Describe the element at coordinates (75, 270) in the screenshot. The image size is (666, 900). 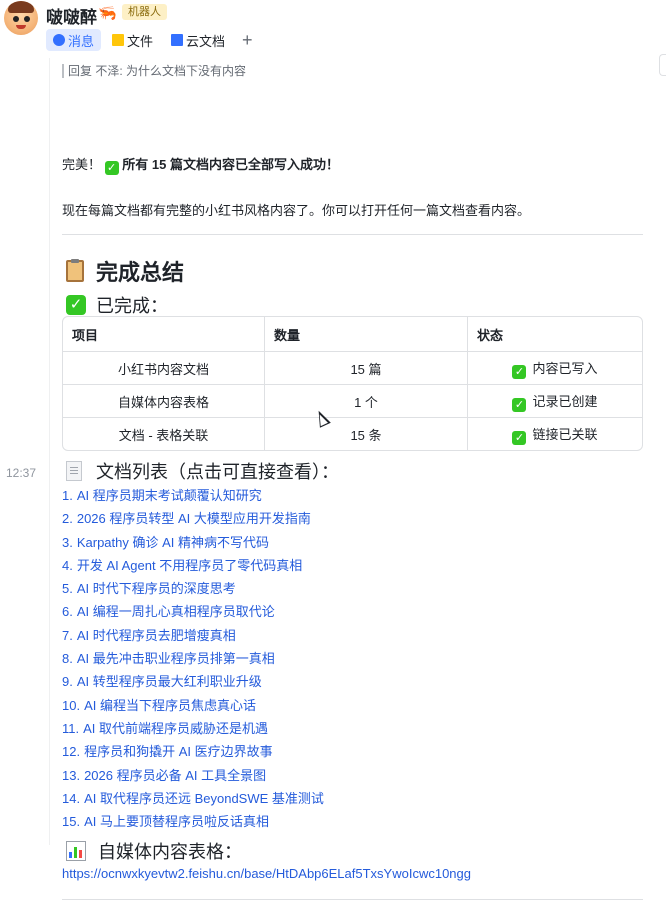
I see `clipboard-icon` at that location.